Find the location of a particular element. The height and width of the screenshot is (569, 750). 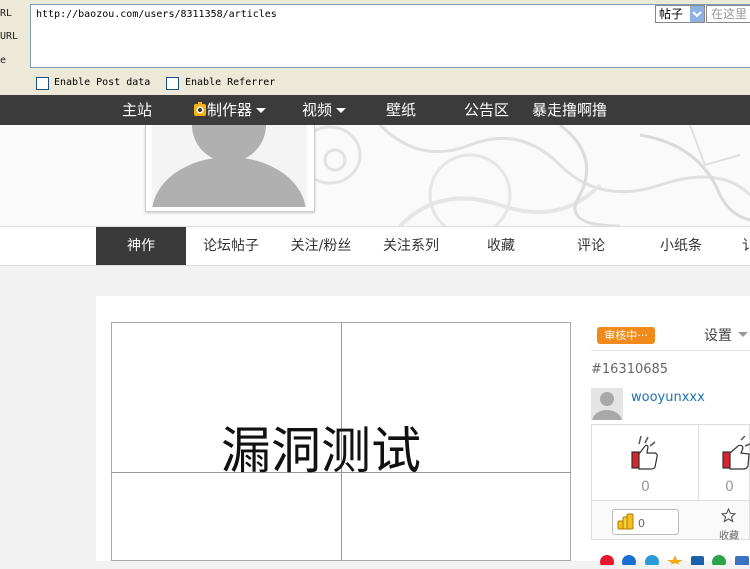

search-input: 在这里 is located at coordinates (728, 14).